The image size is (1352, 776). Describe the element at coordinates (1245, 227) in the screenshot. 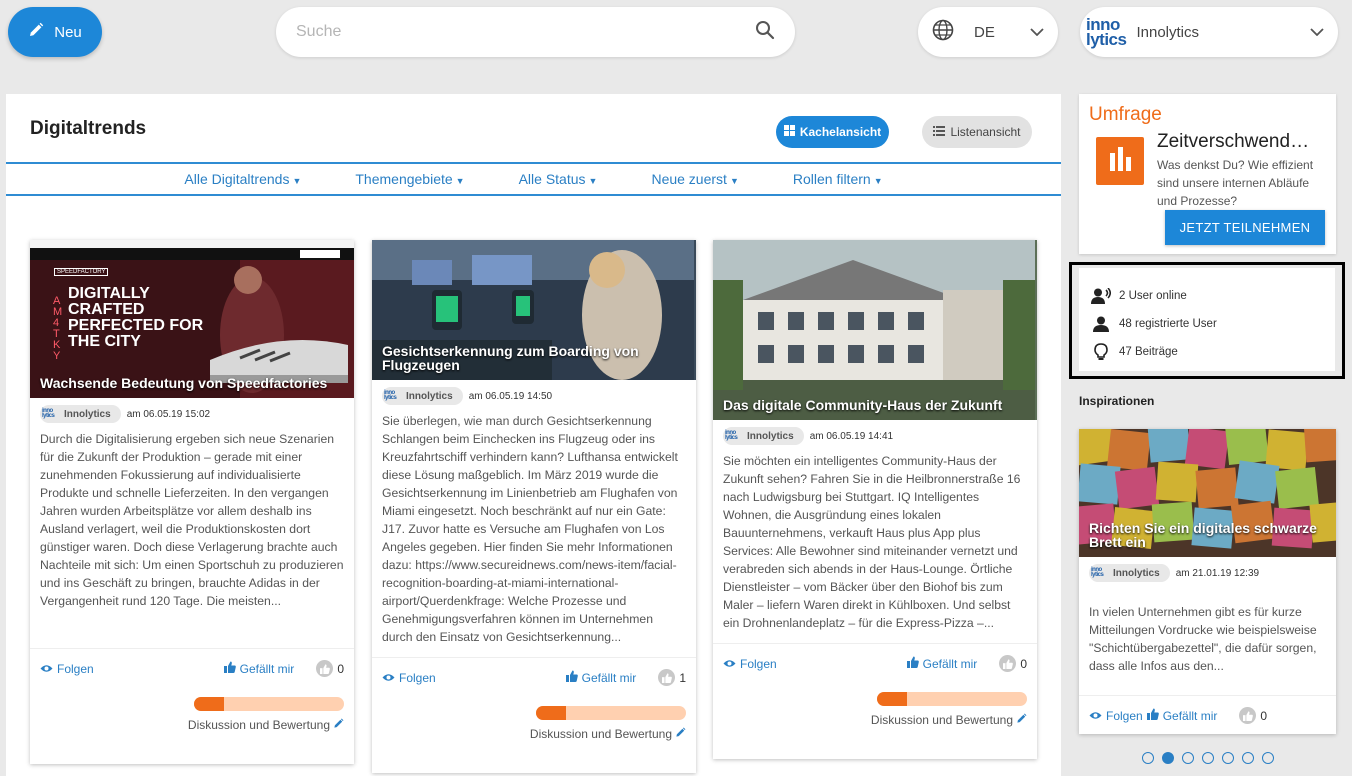

I see `participate-button: JETZT TEILNEHMEN` at that location.